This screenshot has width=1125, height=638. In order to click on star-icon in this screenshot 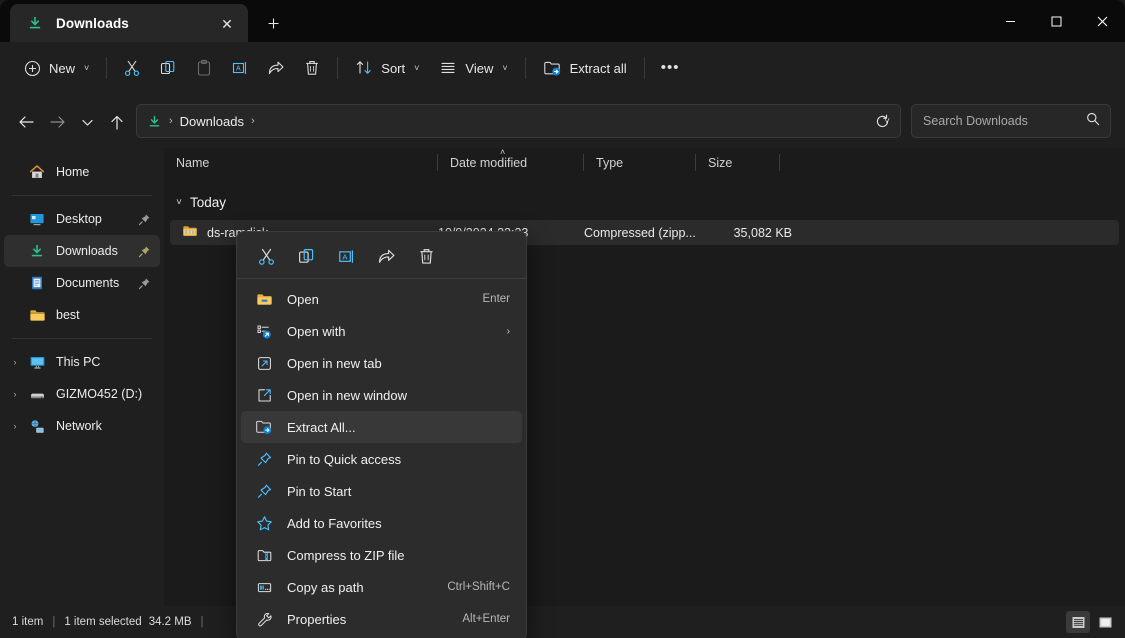, I will do `click(264, 523)`.